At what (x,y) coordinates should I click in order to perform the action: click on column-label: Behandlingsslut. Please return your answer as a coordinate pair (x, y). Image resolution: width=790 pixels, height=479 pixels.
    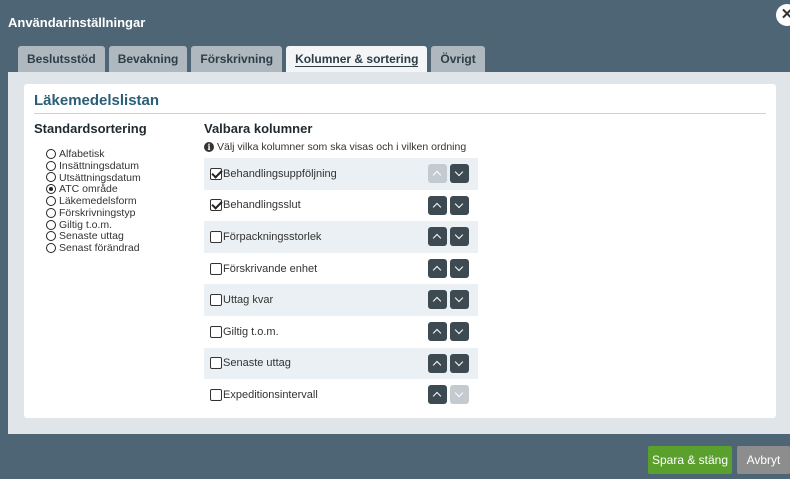
    Looking at the image, I should click on (262, 205).